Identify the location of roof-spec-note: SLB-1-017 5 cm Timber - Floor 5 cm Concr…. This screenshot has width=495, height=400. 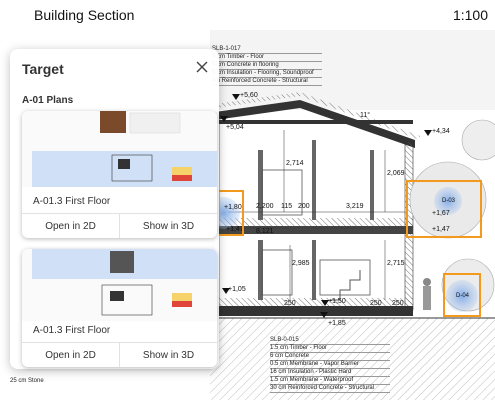
(267, 66).